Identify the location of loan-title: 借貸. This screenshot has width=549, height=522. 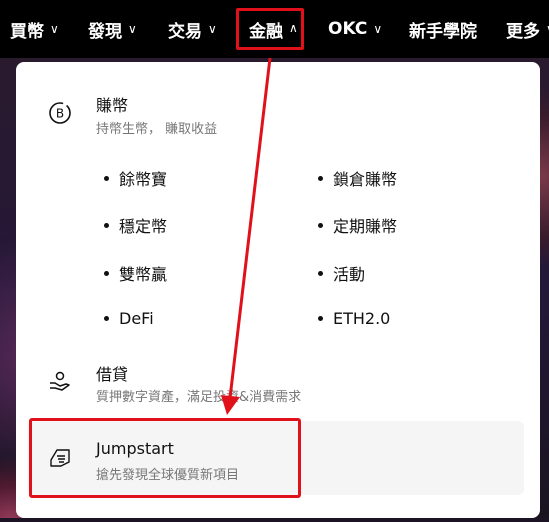
(112, 373).